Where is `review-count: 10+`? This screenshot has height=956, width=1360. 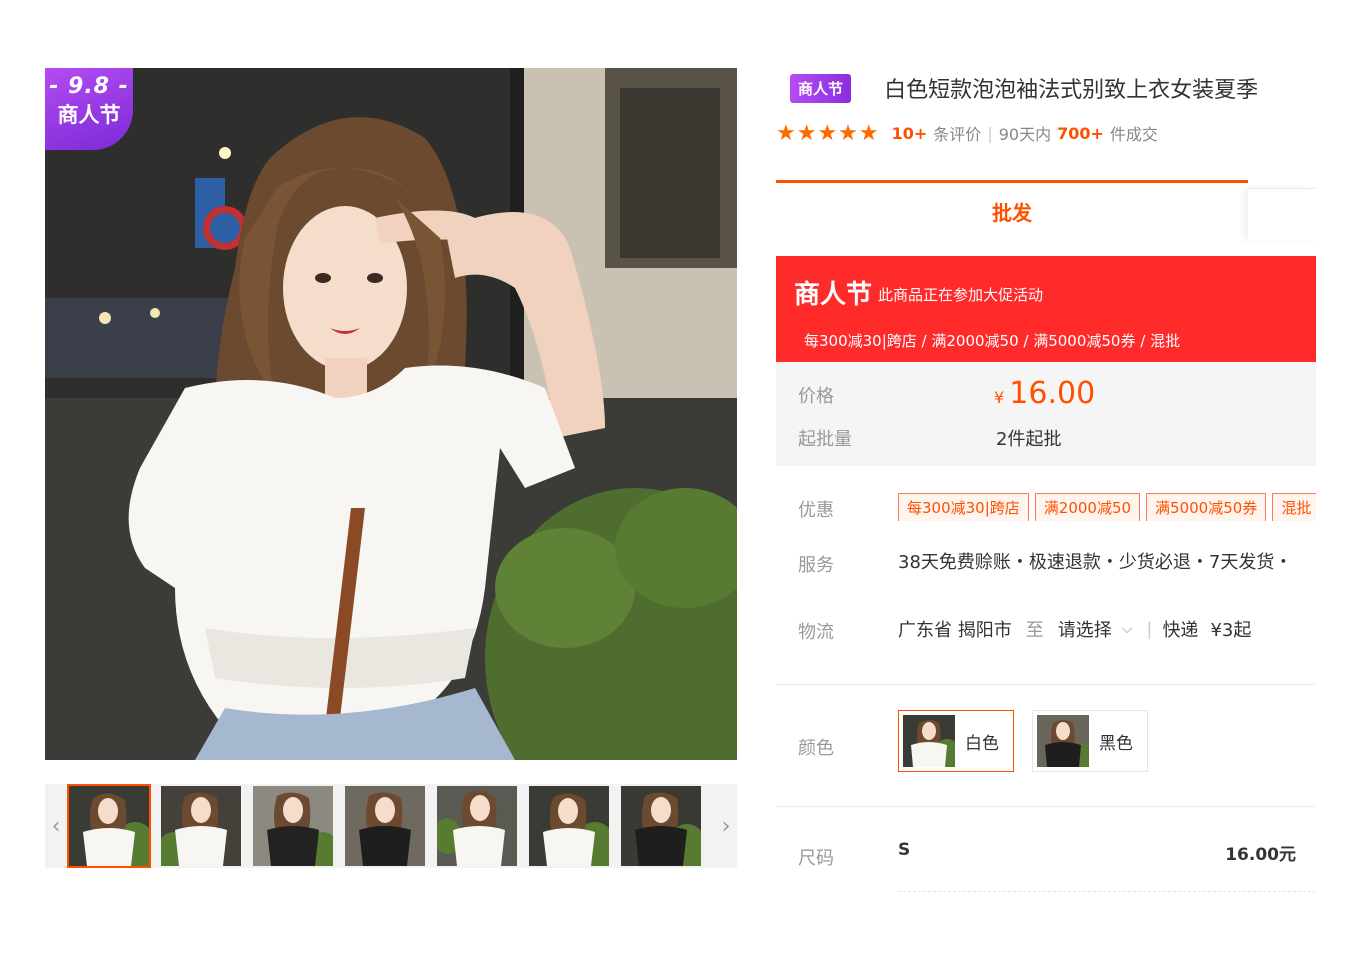 review-count: 10+ is located at coordinates (910, 133).